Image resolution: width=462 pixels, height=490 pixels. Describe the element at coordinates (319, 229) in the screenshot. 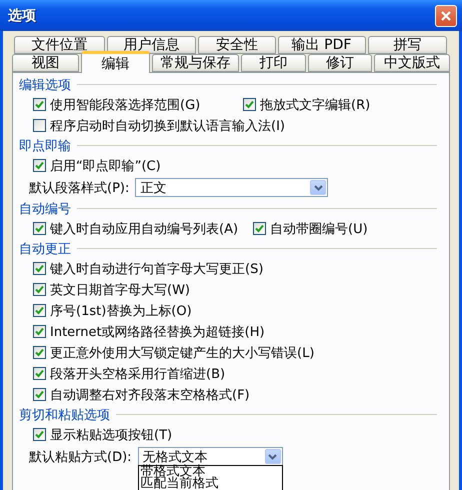

I see `checkbox-label: 自动带圈编号(U)` at that location.